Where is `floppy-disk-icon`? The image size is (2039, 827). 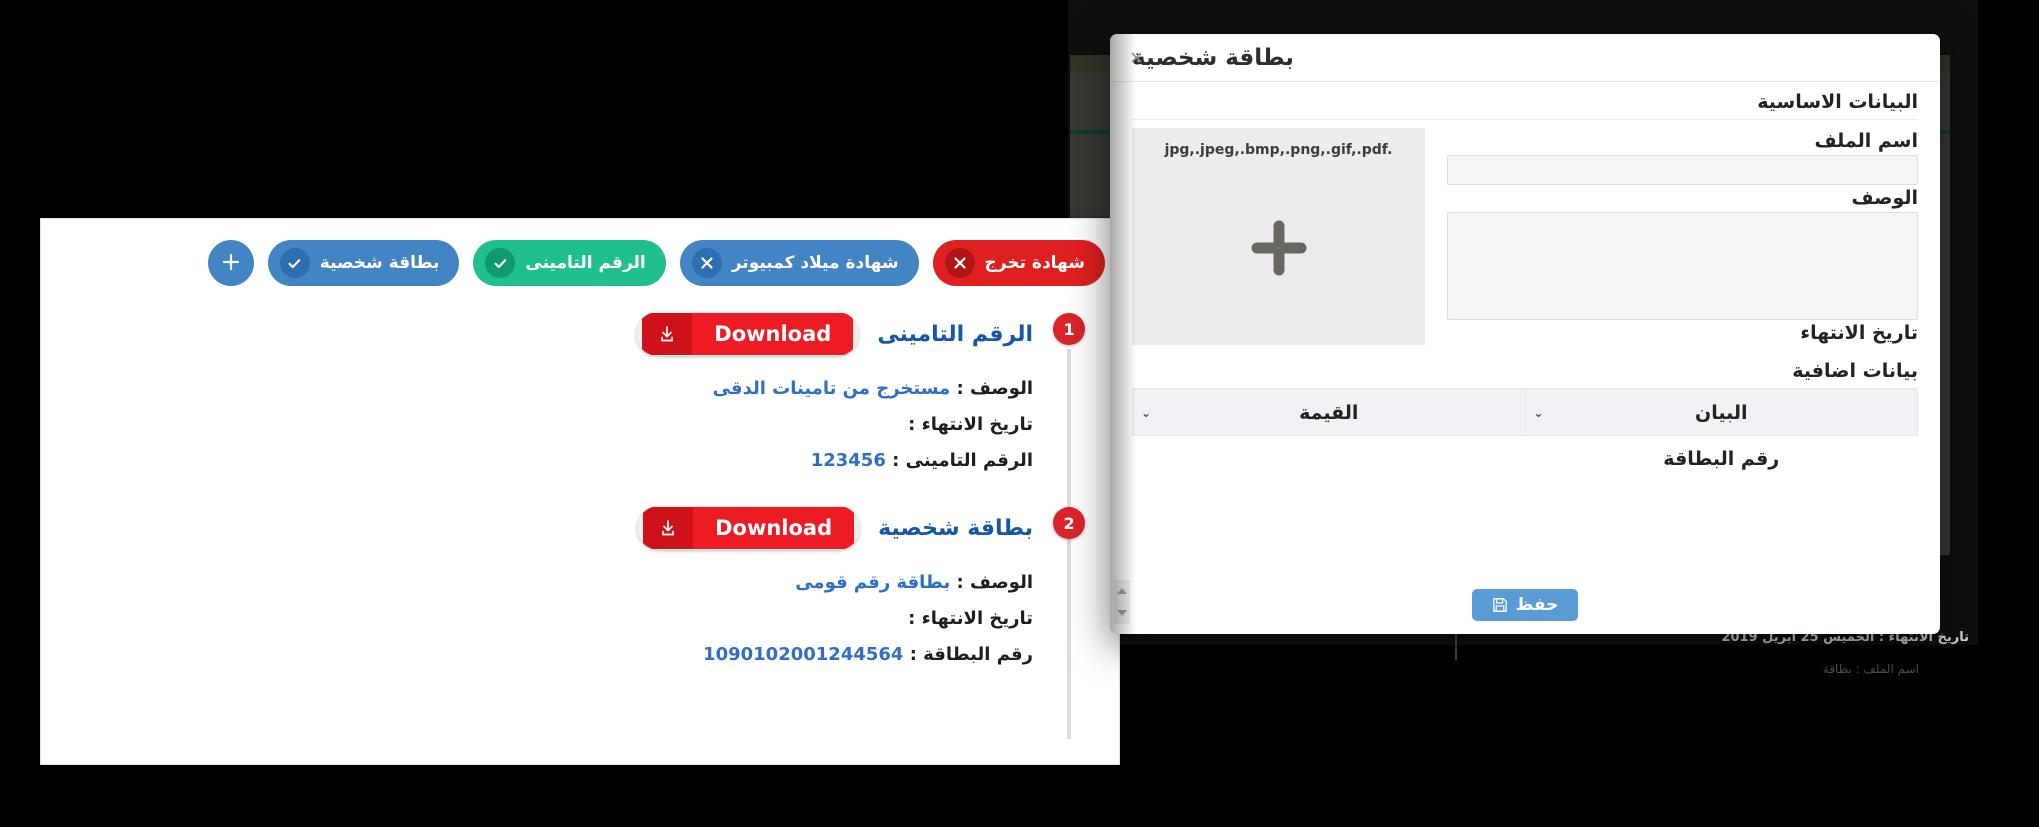
floppy-disk-icon is located at coordinates (1500, 605).